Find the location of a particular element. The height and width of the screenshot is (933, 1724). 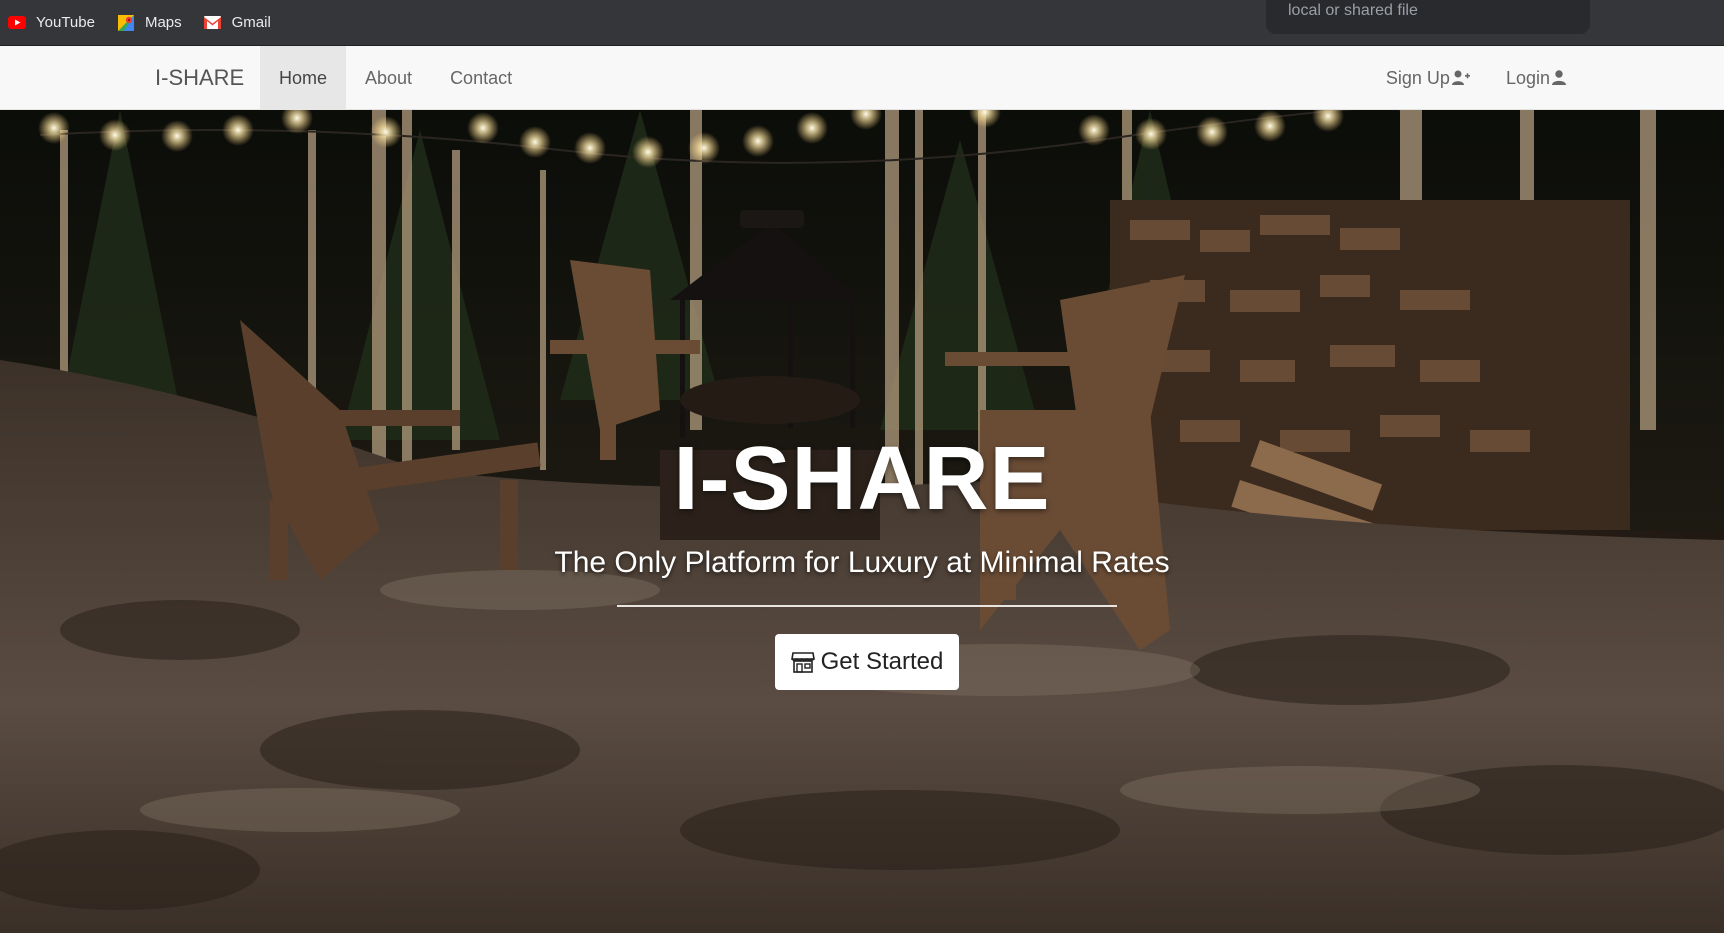

tooltip-text: local or shared file is located at coordinates (1353, 10).